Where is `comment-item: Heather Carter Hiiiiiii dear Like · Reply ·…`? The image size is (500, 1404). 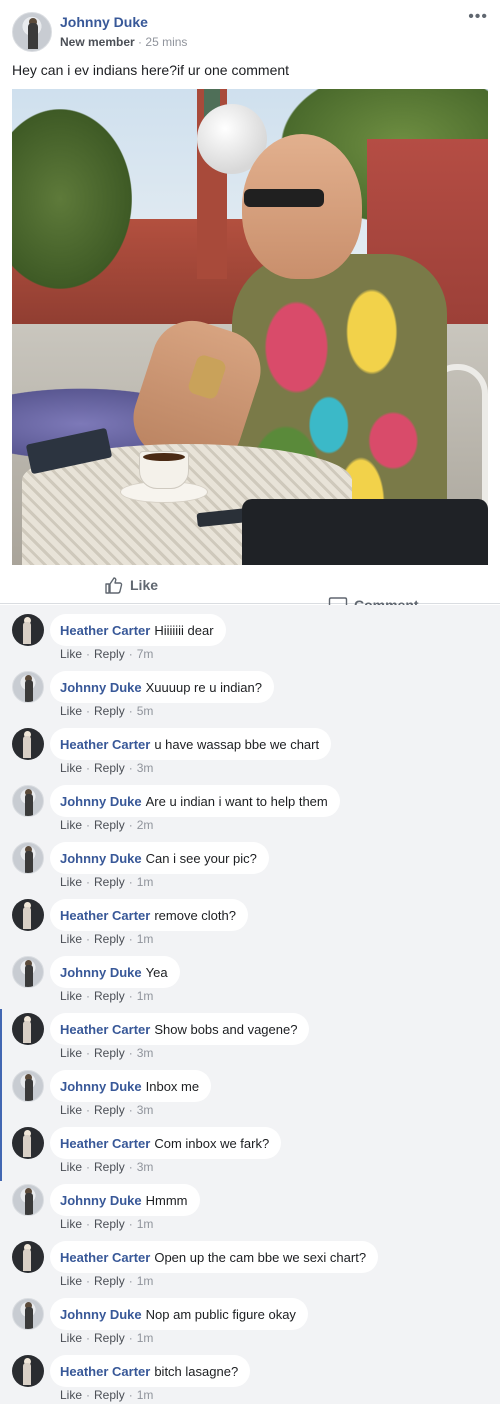
comment-item: Heather Carter Hiiiiiii dear Like · Reply ·… is located at coordinates (250, 633).